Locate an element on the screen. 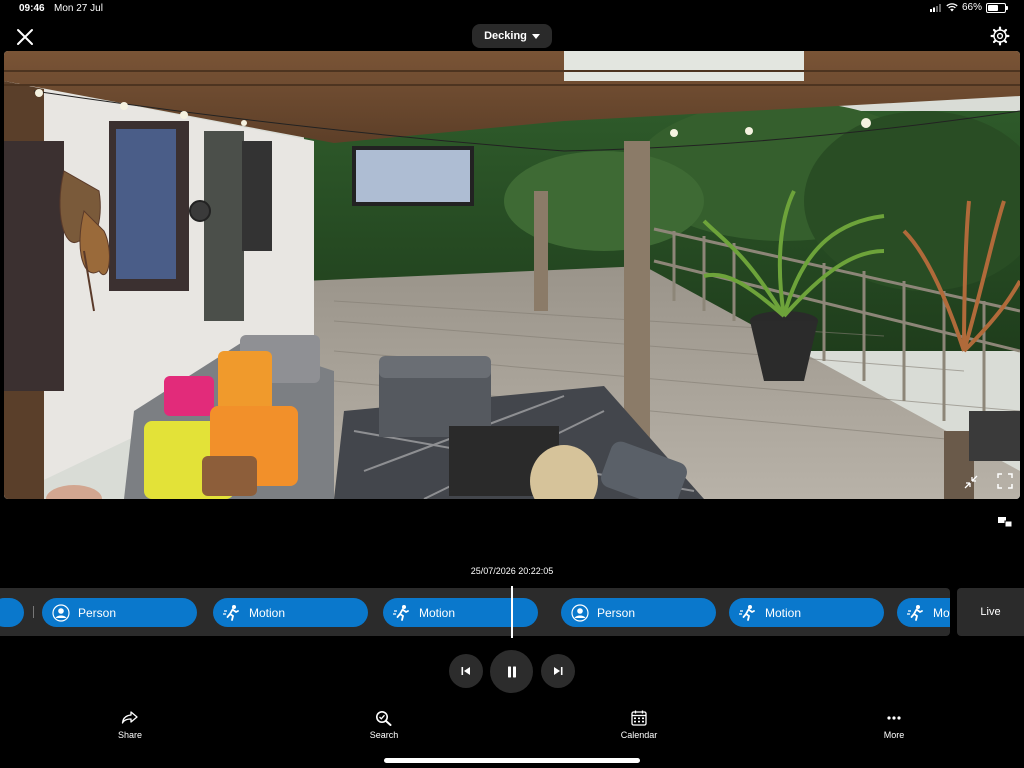  home-indicator is located at coordinates (512, 760).